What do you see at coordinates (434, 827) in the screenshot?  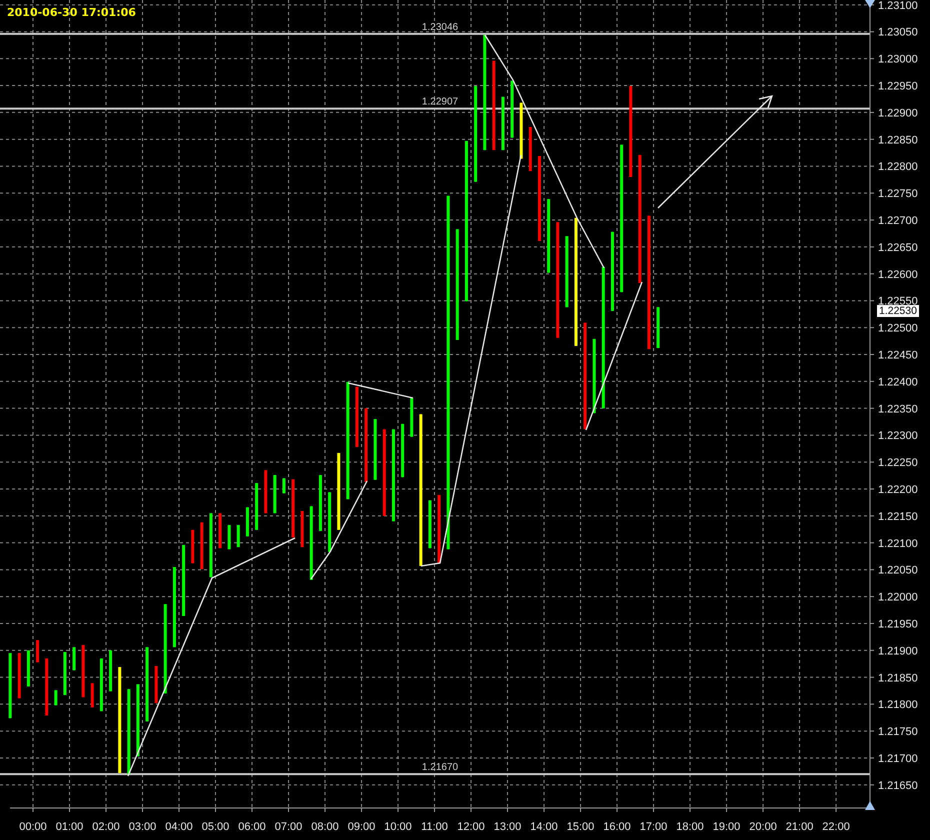 I see `axis-label: 11:00` at bounding box center [434, 827].